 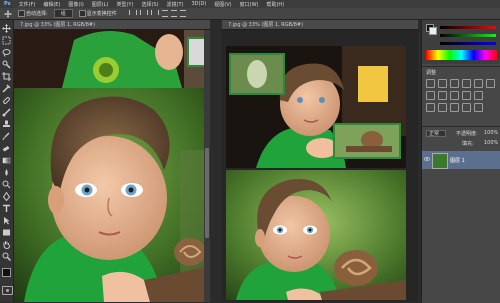 What do you see at coordinates (433, 31) in the screenshot?
I see `color-panel-background` at bounding box center [433, 31].